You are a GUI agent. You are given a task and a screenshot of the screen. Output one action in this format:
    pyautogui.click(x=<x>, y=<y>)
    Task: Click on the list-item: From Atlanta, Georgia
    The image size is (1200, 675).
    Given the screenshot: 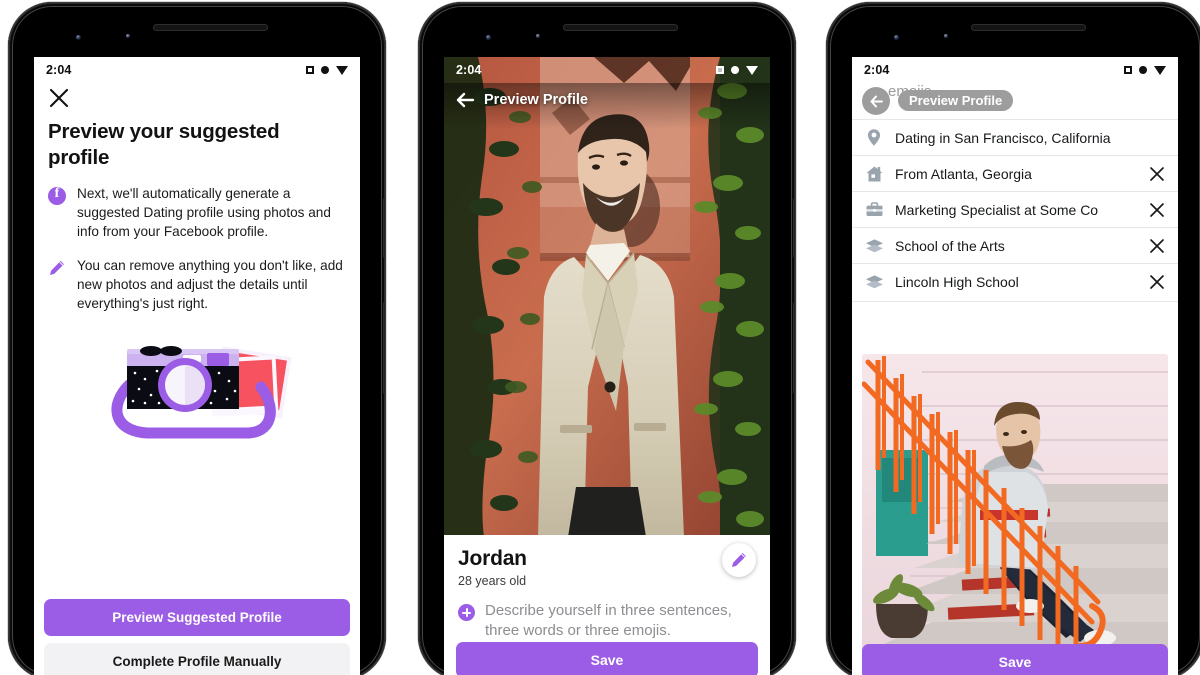 What is the action you would take?
    pyautogui.click(x=1015, y=173)
    